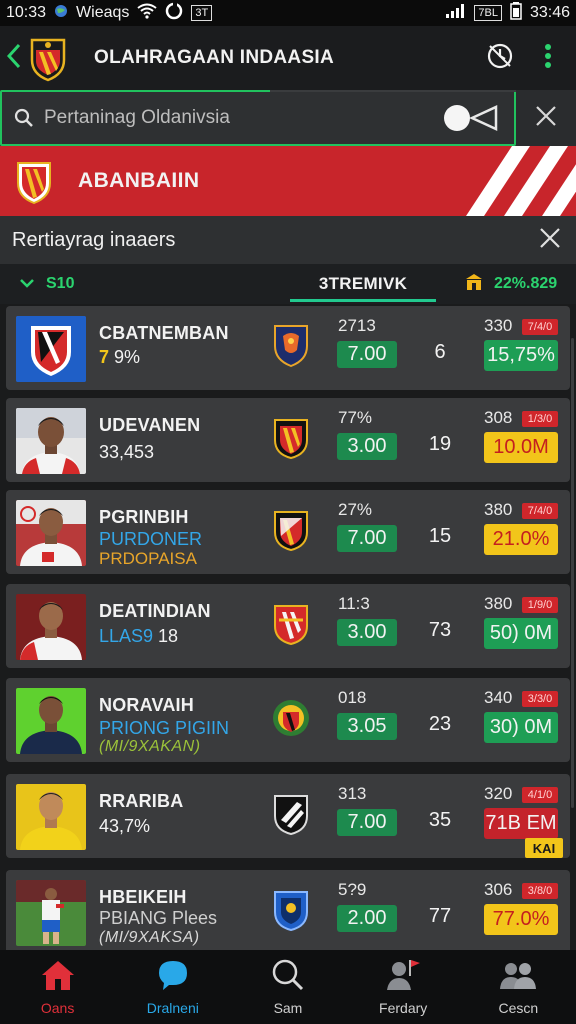 This screenshot has width=576, height=1024. What do you see at coordinates (549, 12) in the screenshot?
I see `status-clock: 33:46` at bounding box center [549, 12].